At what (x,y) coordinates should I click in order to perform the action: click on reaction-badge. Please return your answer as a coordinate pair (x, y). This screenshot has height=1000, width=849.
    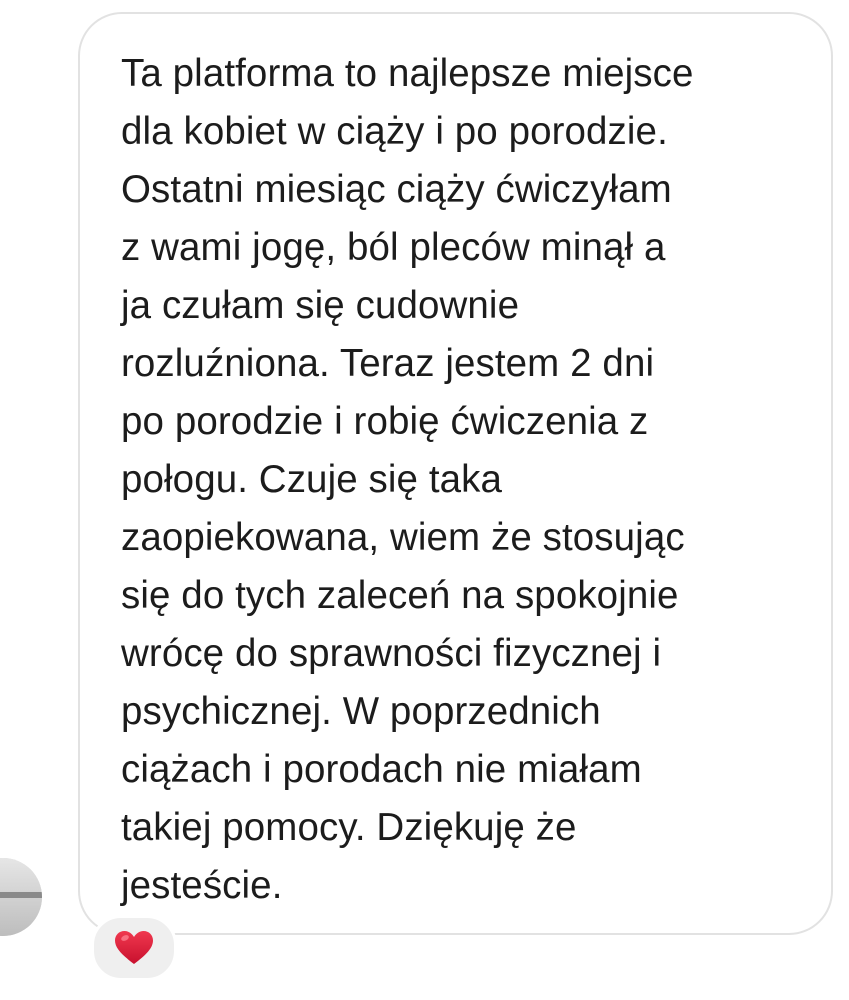
    Looking at the image, I should click on (134, 948).